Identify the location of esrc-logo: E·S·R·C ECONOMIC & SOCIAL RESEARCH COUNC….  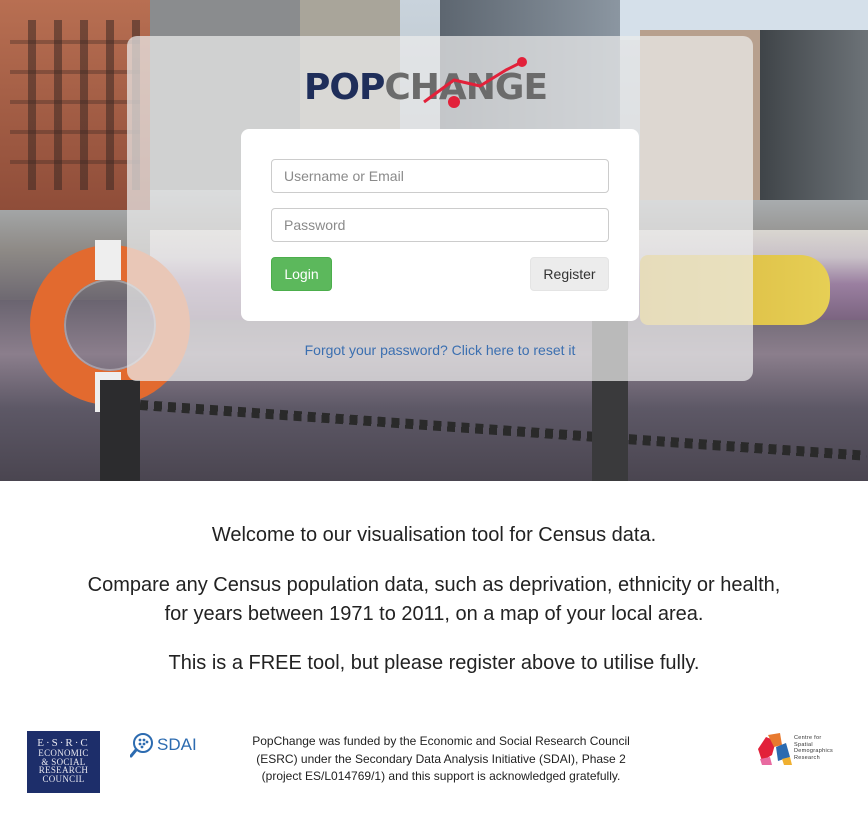
(63, 762).